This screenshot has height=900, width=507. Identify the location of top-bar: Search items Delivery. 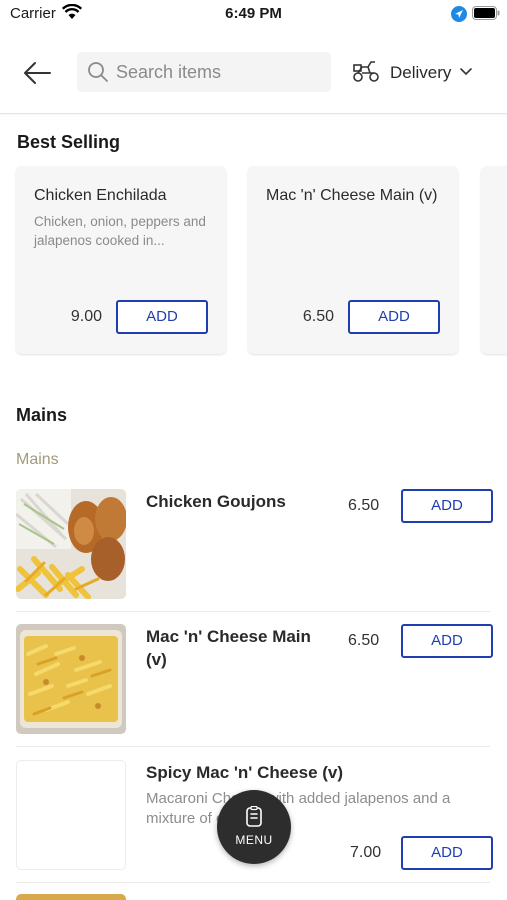
(253, 79).